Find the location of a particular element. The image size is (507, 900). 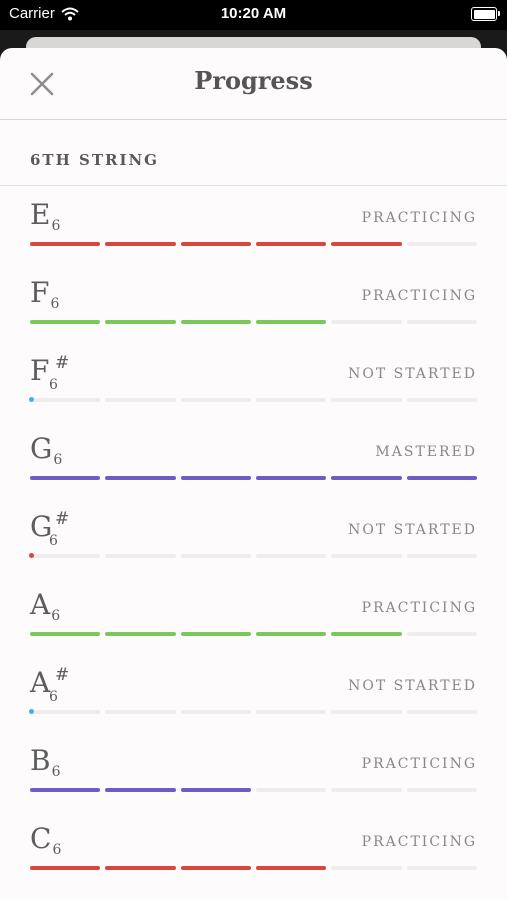

status-bar: Carrier 10:20 AM is located at coordinates (253, 15).